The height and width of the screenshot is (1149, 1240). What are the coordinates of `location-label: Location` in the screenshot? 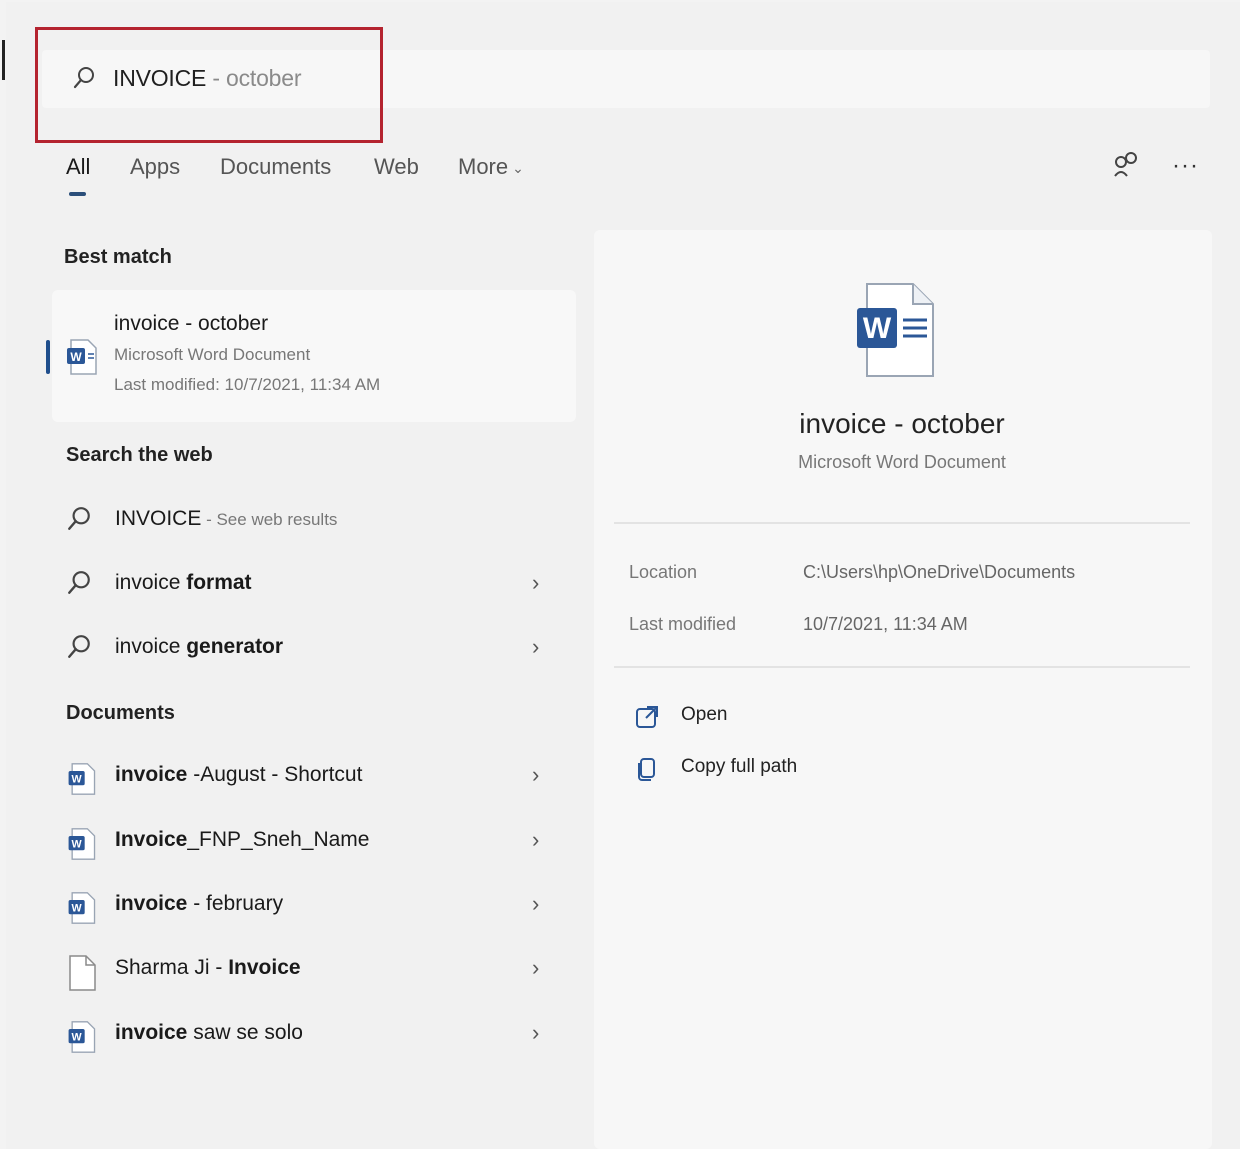 It's located at (663, 572).